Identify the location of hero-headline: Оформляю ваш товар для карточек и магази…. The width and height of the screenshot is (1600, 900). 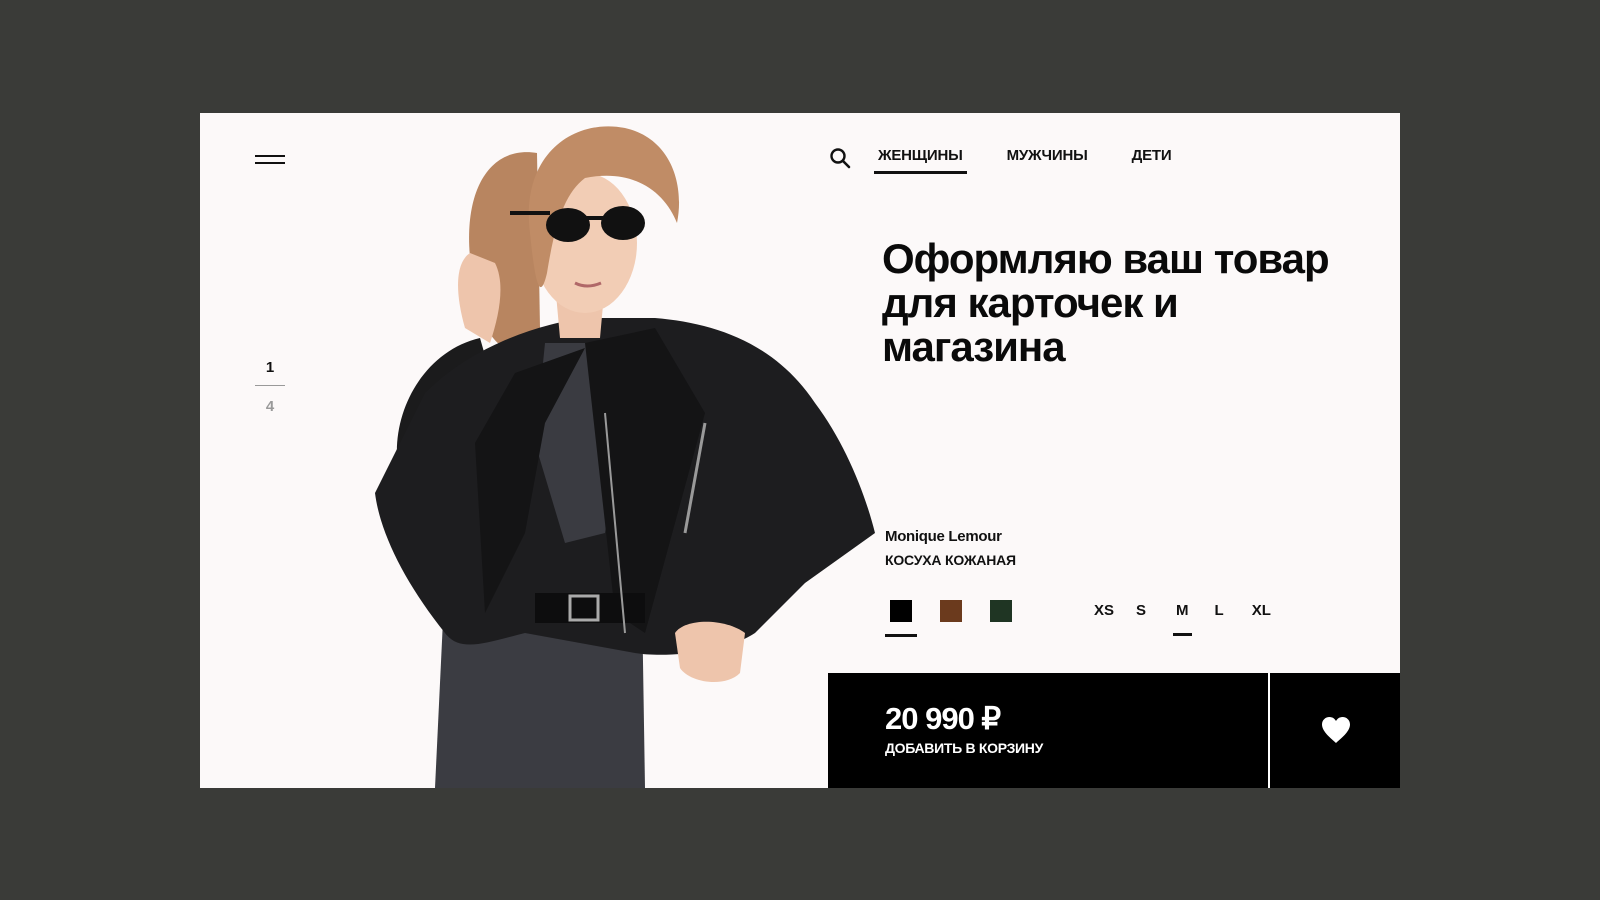
(1106, 302).